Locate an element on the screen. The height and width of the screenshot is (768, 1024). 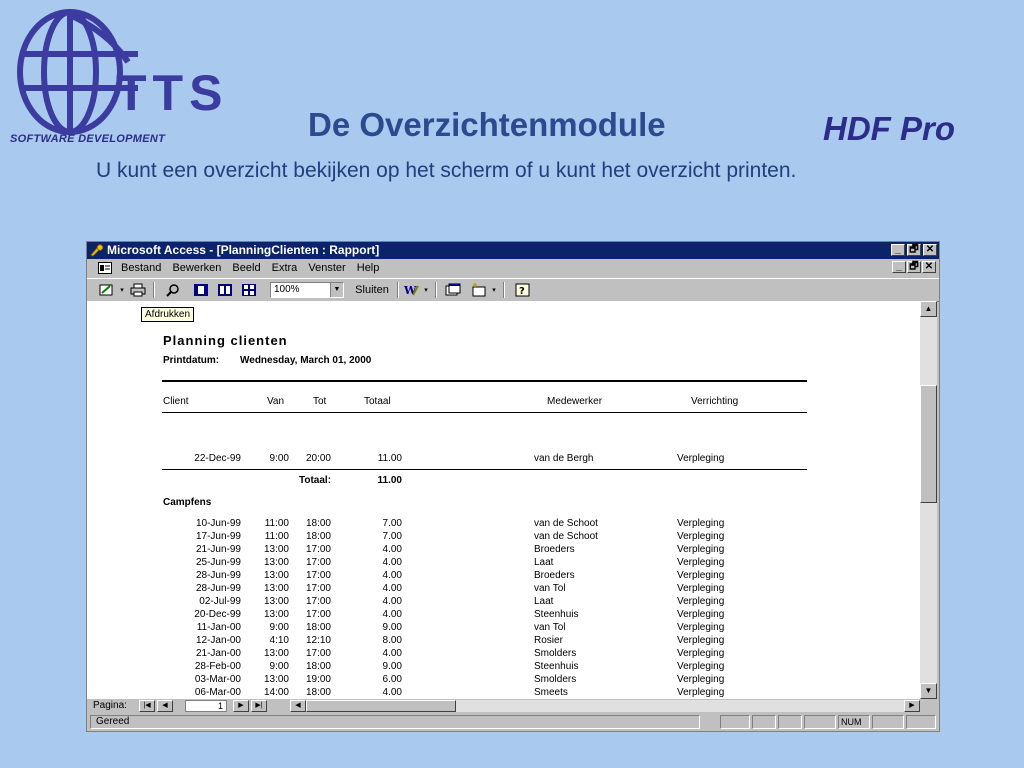
database-window-button is located at coordinates (453, 290).